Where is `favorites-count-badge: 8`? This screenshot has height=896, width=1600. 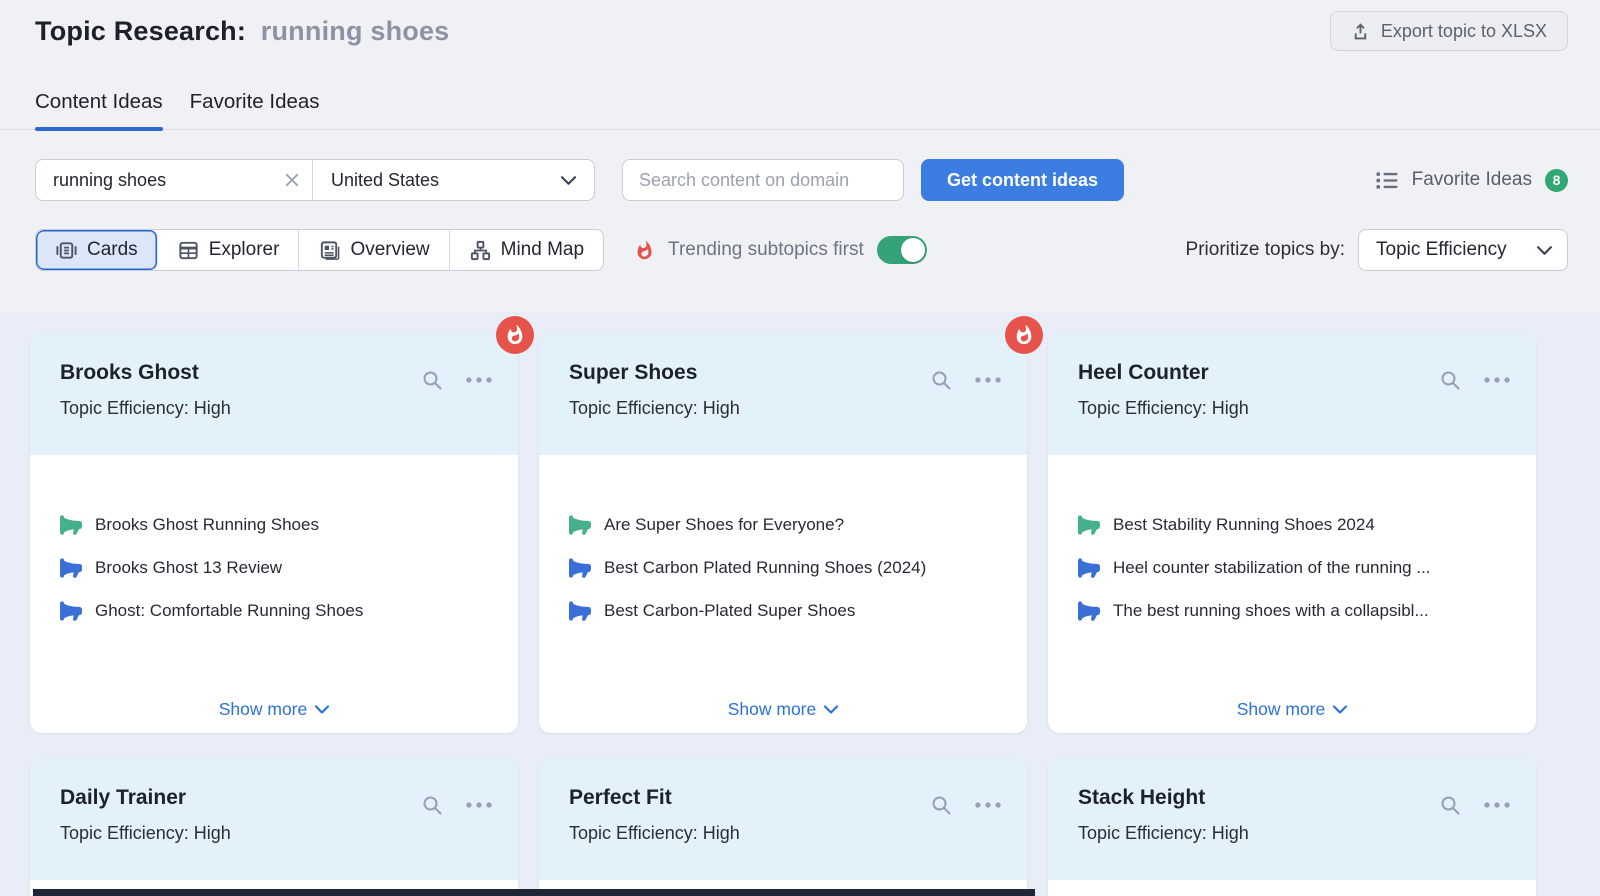
favorites-count-badge: 8 is located at coordinates (1556, 180).